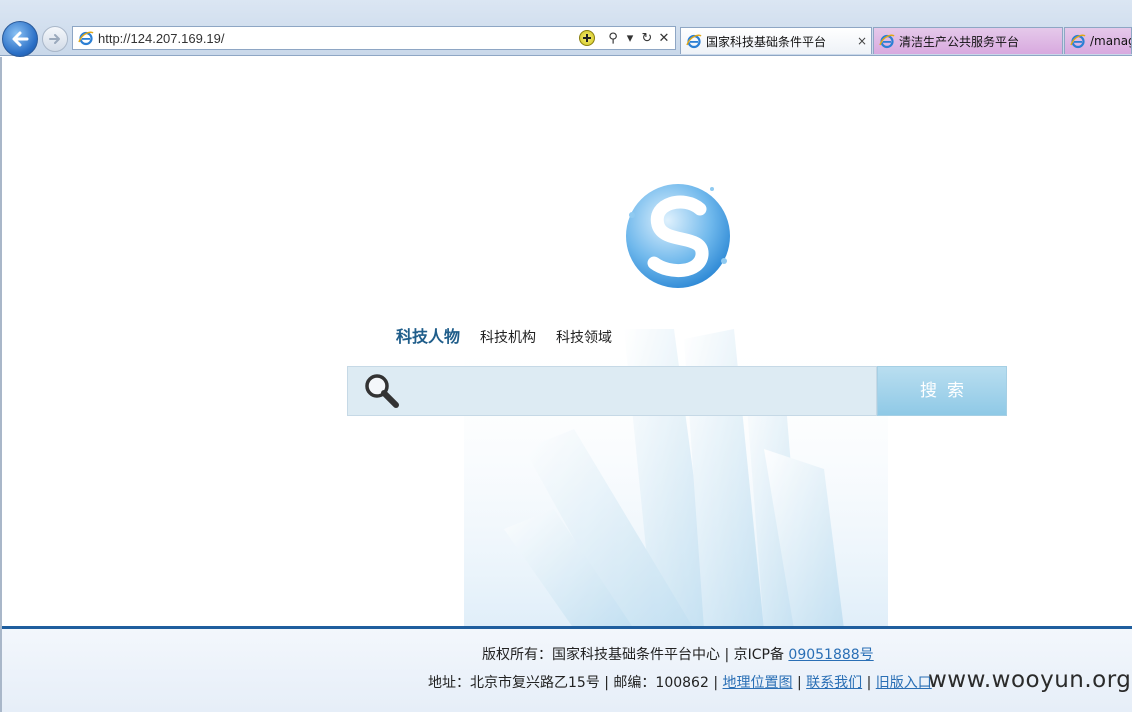 The image size is (1132, 712). I want to click on watermark: www.wooyun.org, so click(1030, 680).